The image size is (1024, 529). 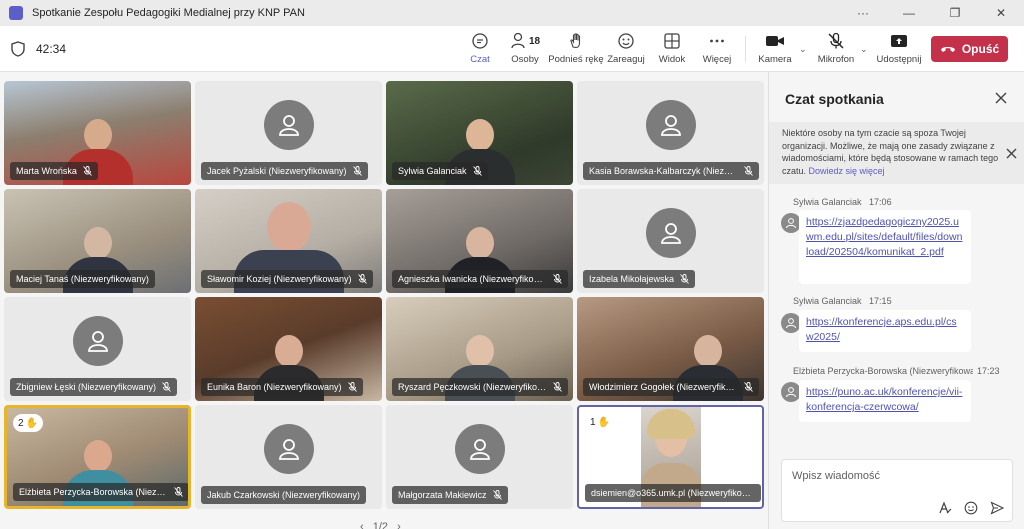 What do you see at coordinates (16, 13) in the screenshot?
I see `teams-logo-icon` at bounding box center [16, 13].